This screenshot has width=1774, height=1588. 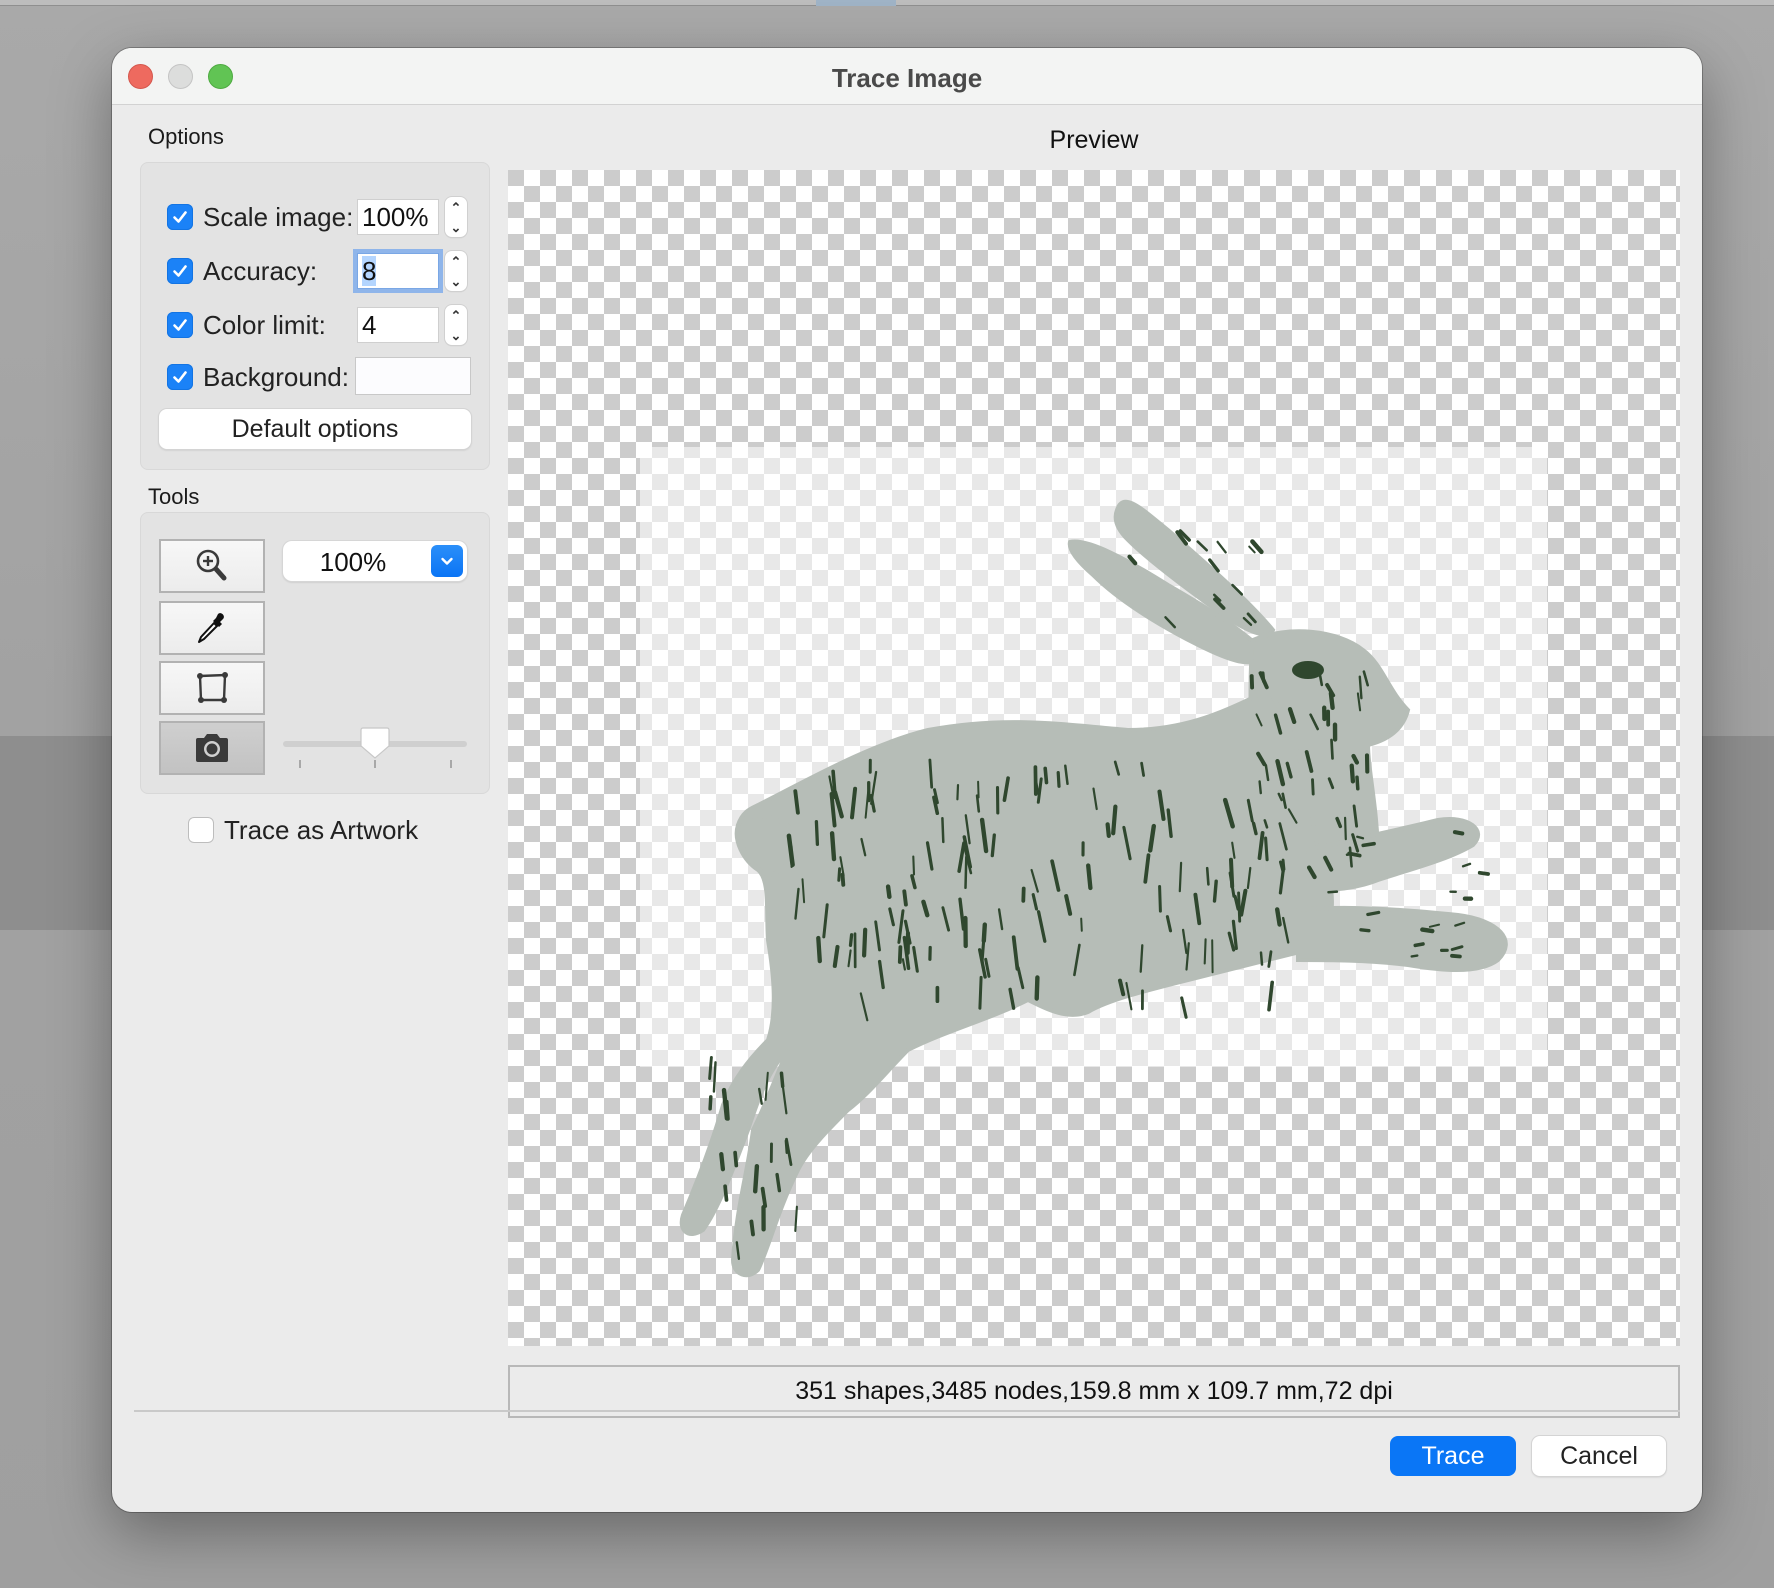 I want to click on scale-image-checkbox, so click(x=180, y=217).